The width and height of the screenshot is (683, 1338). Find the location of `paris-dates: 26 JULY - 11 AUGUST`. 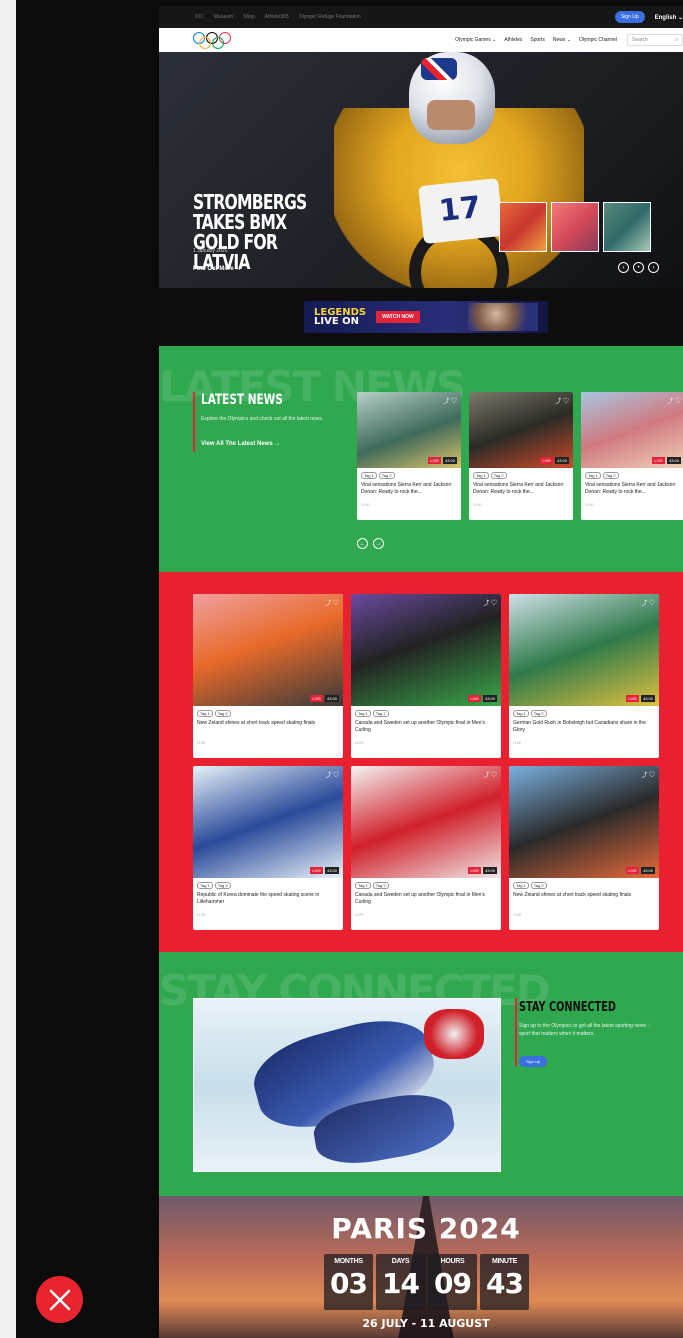

paris-dates: 26 JULY - 11 AUGUST is located at coordinates (426, 1323).